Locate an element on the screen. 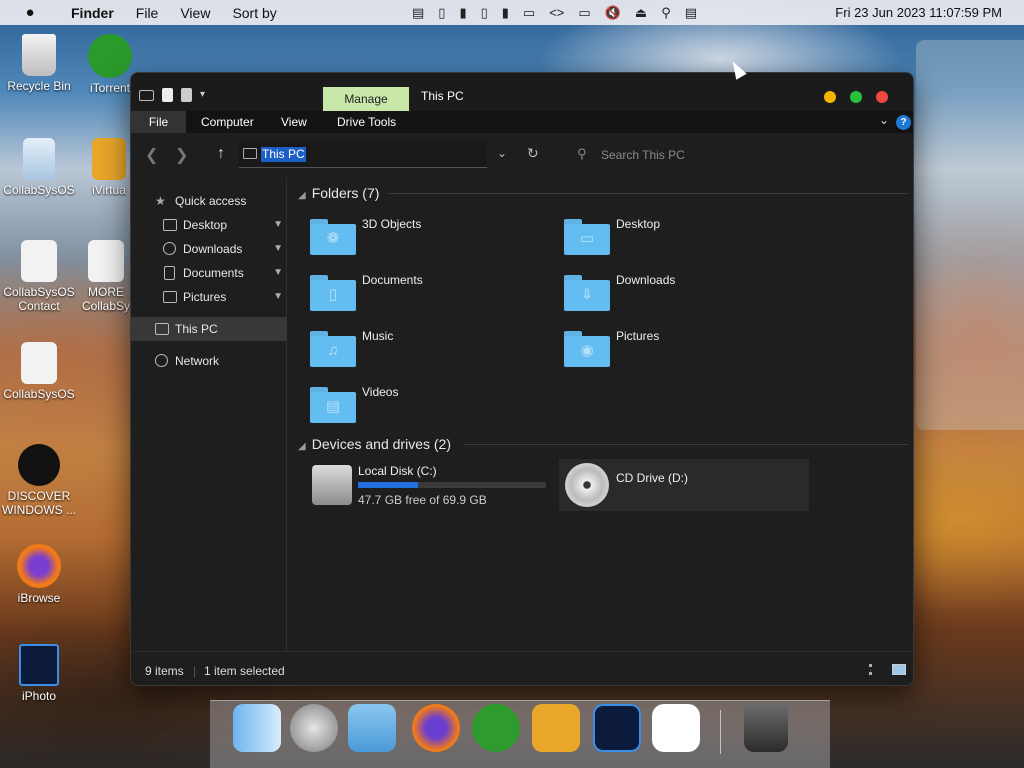 This screenshot has width=1024, height=768. drive-cd-d: CD Drive (D:) is located at coordinates (684, 485).